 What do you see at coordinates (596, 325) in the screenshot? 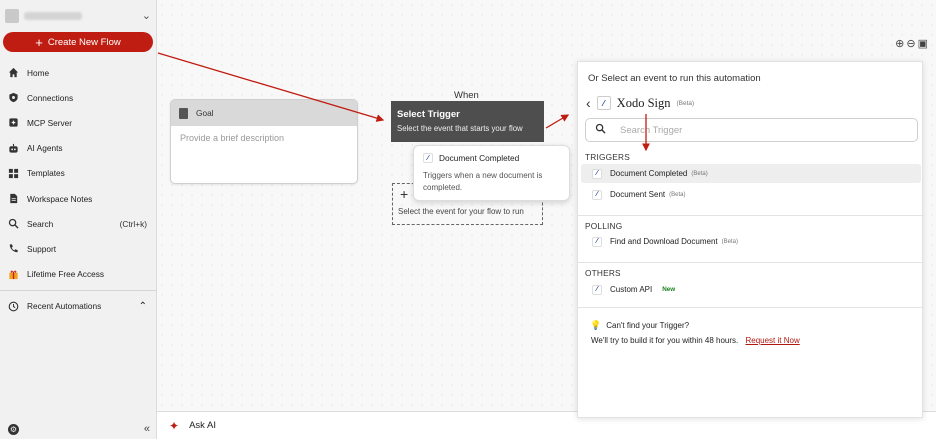
I see `lightbulb-icon: 💡` at bounding box center [596, 325].